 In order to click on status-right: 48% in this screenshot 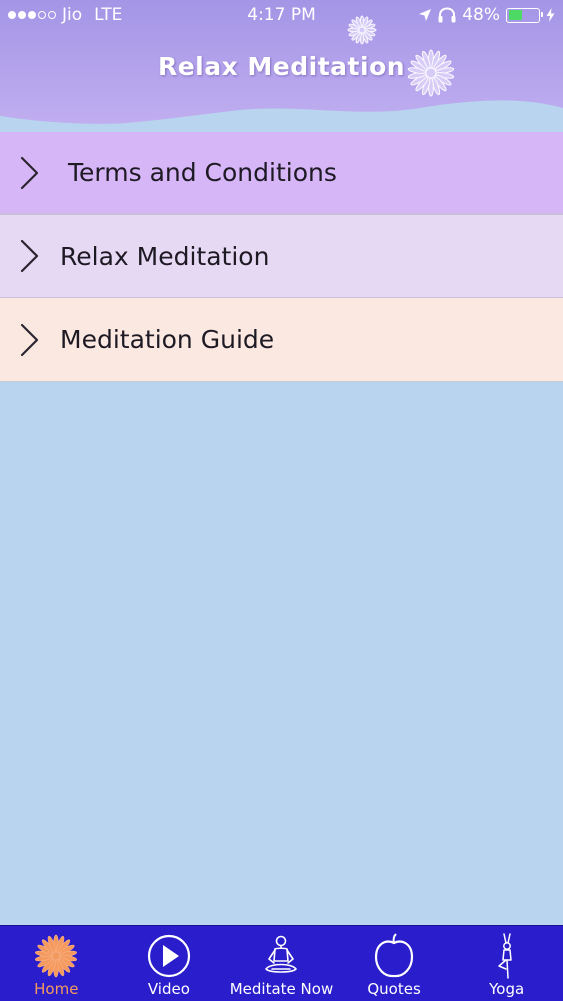, I will do `click(486, 15)`.